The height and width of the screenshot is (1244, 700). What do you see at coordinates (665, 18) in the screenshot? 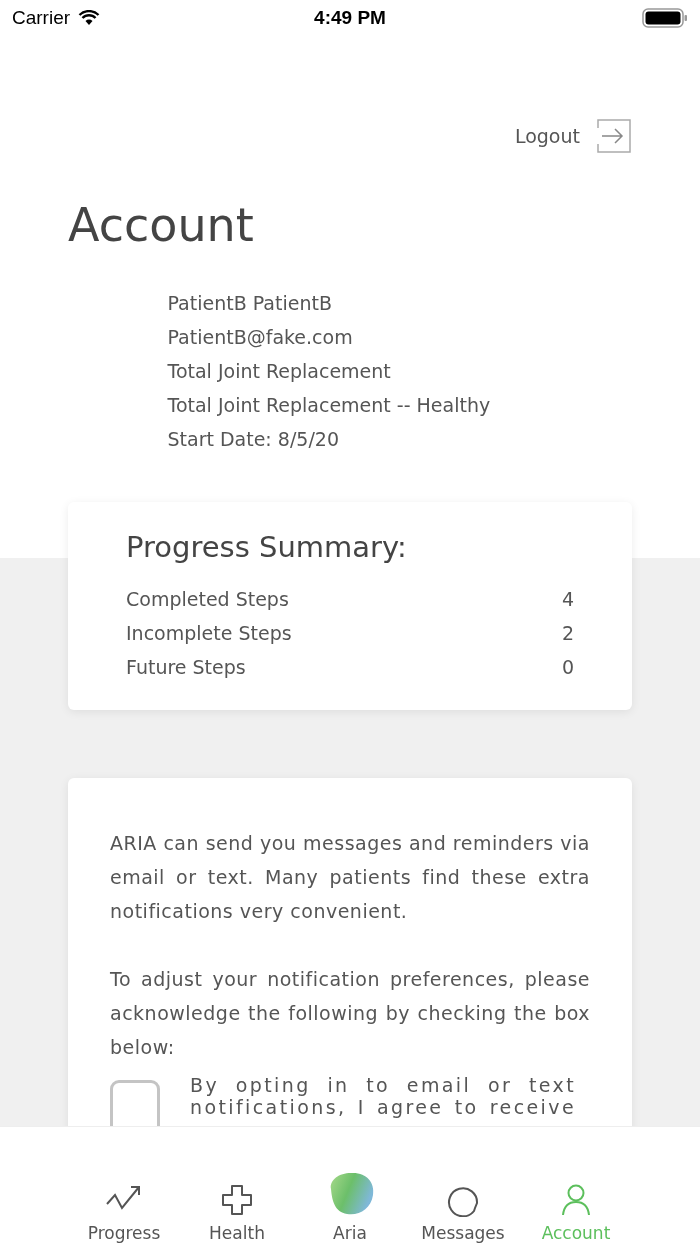
I see `battery-icon` at bounding box center [665, 18].